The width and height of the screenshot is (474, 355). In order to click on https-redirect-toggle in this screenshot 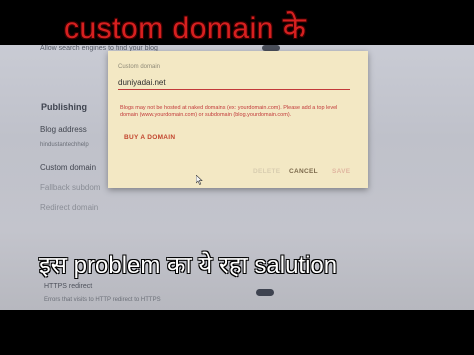, I will do `click(265, 292)`.